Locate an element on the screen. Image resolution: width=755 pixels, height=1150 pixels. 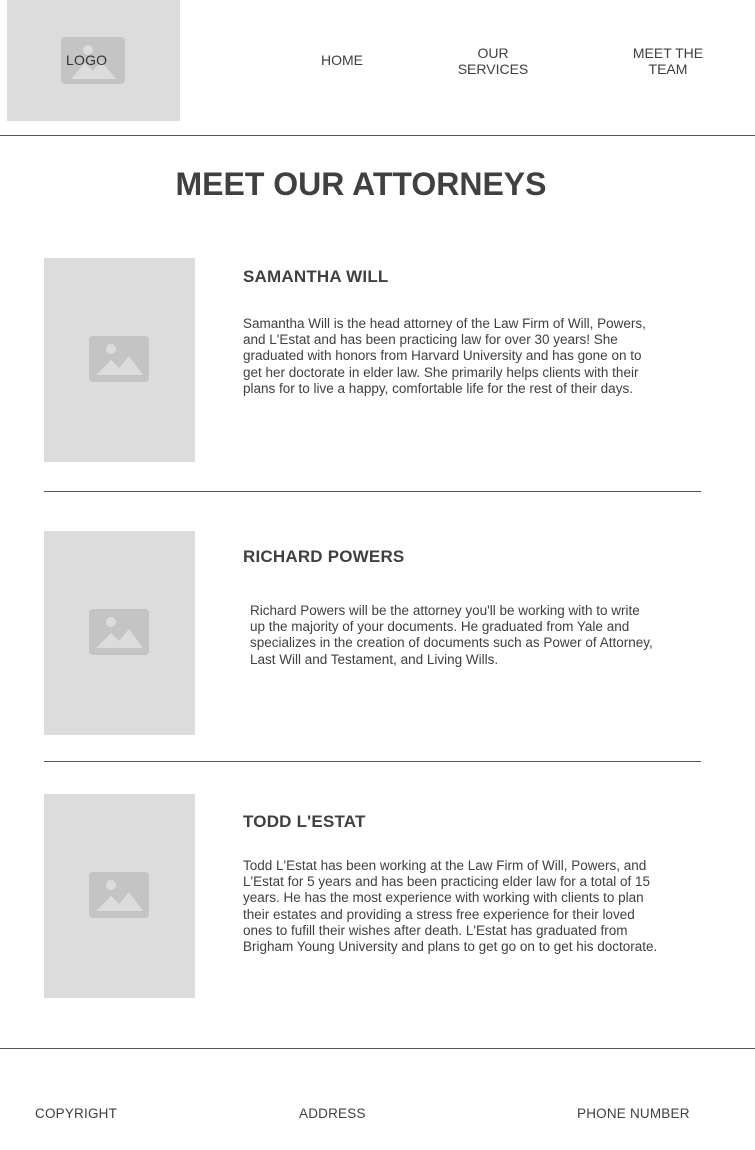
logo-label: LOGO is located at coordinates (87, 60).